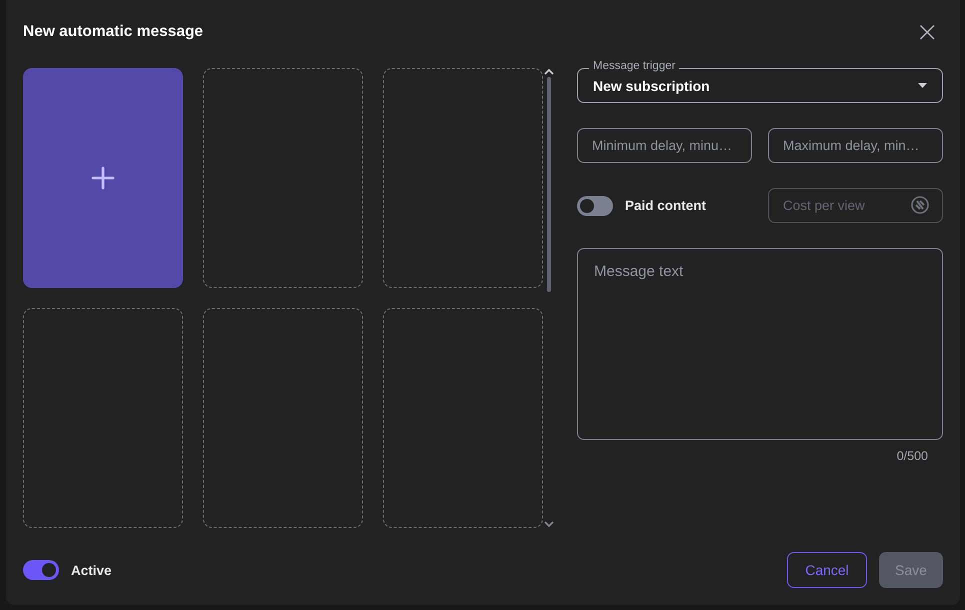 Image resolution: width=965 pixels, height=610 pixels. Describe the element at coordinates (651, 86) in the screenshot. I see `select-value: New subscription` at that location.